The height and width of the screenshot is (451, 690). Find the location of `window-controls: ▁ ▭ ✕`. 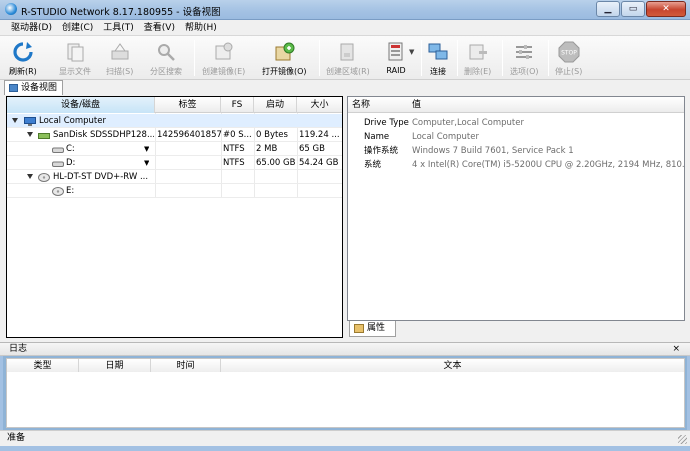

window-controls: ▁ ▭ ✕ is located at coordinates (640, 9).